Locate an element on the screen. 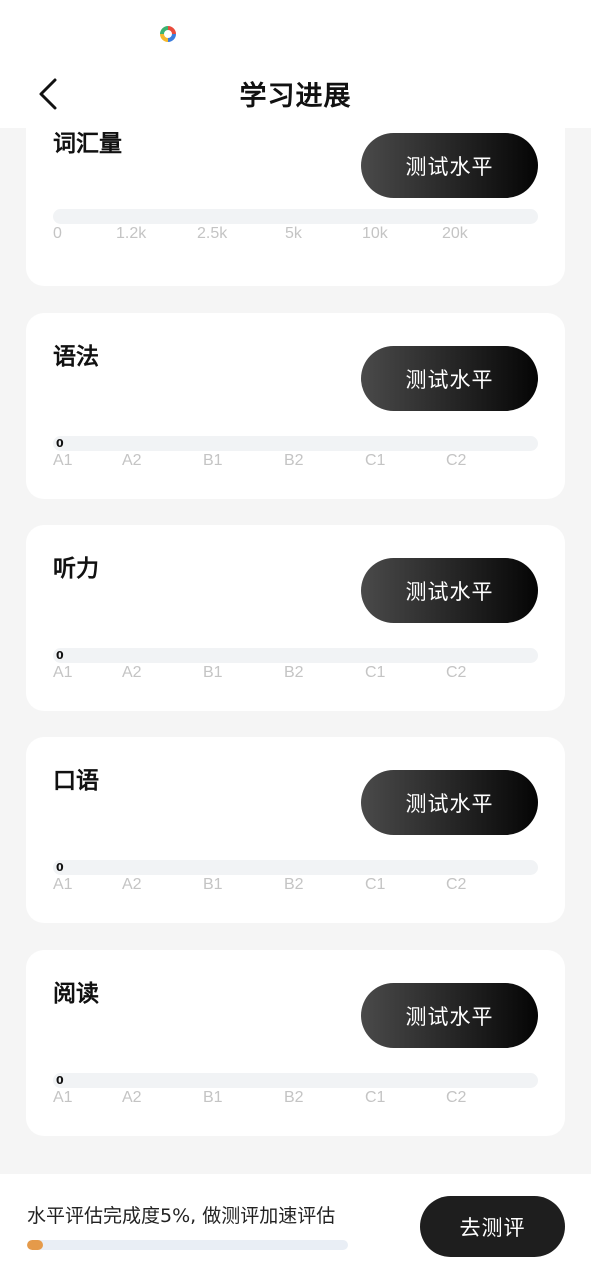  app-logo-icon is located at coordinates (168, 34).